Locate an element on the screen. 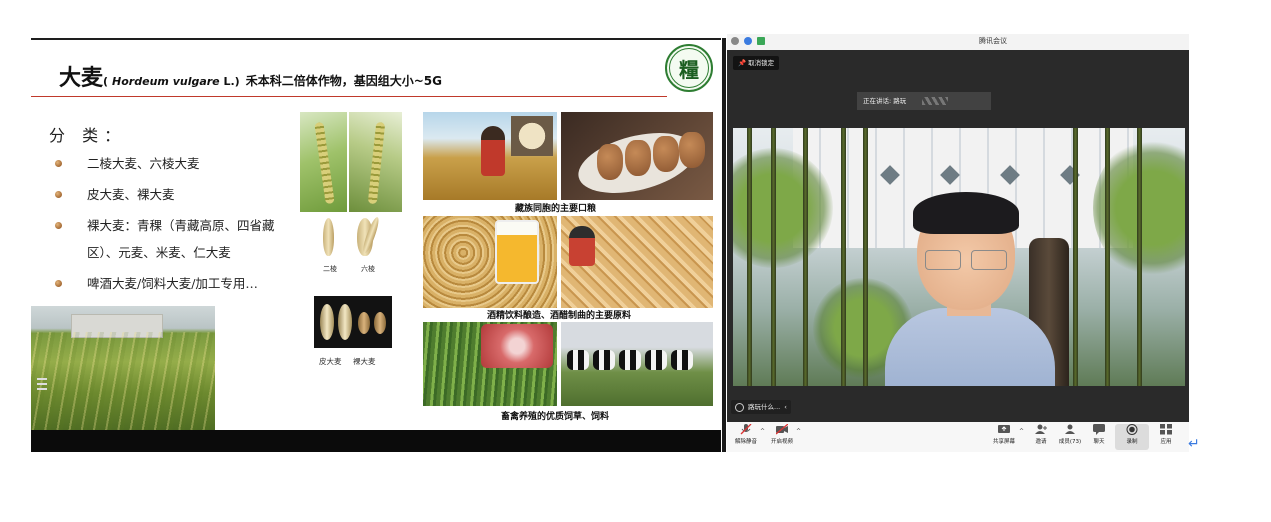  farmer-figure is located at coordinates (493, 151).